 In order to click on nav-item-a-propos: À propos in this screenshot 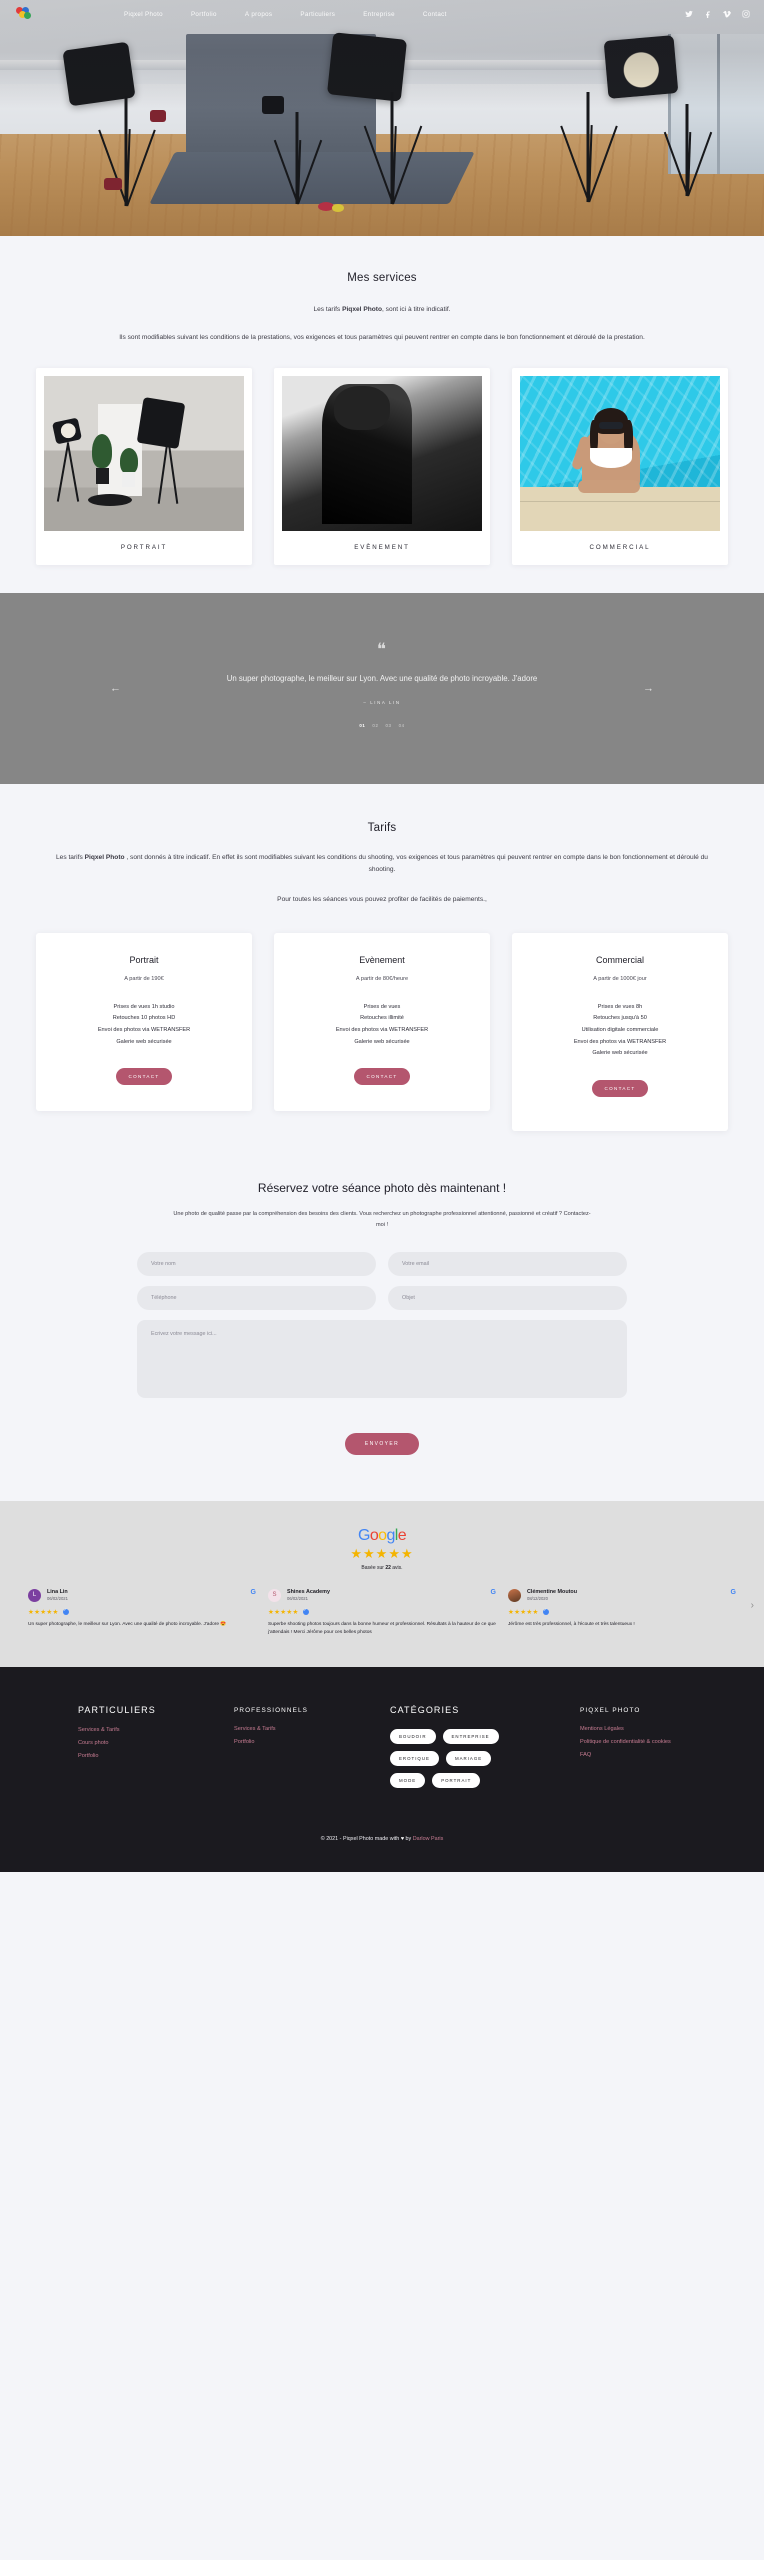, I will do `click(259, 14)`.